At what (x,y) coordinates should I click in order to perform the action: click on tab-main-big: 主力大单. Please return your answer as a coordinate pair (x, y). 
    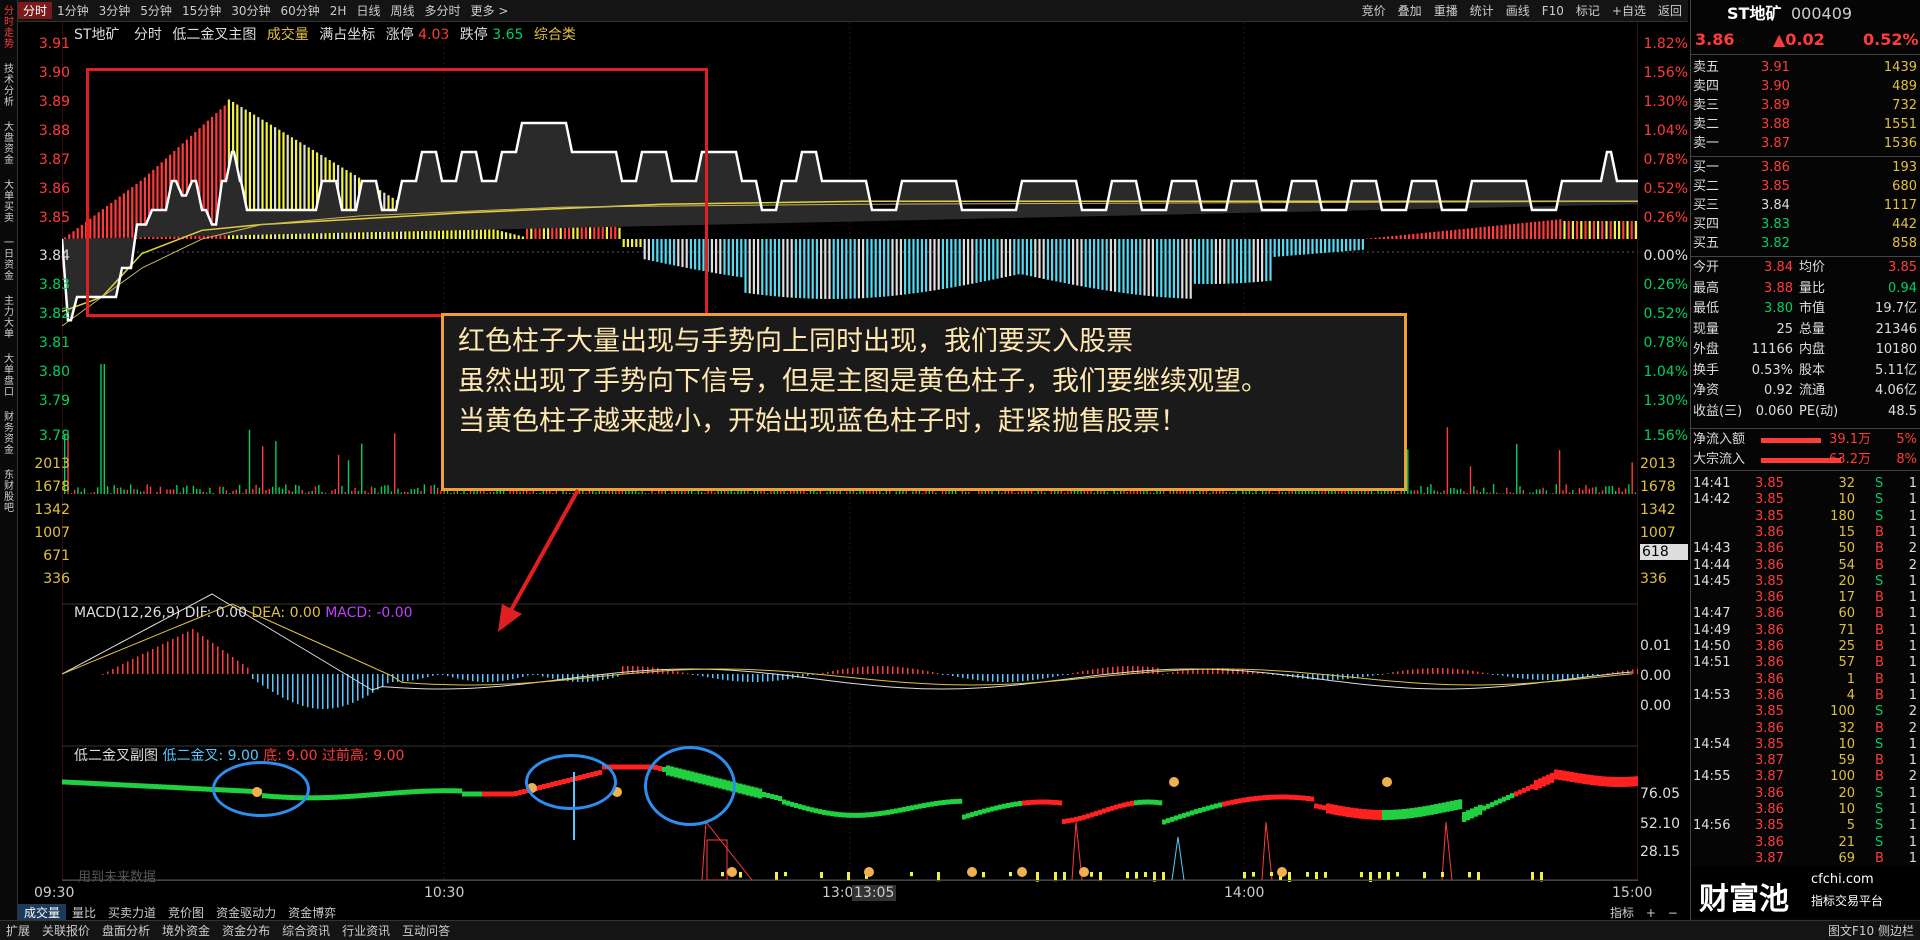
    Looking at the image, I should click on (9, 318).